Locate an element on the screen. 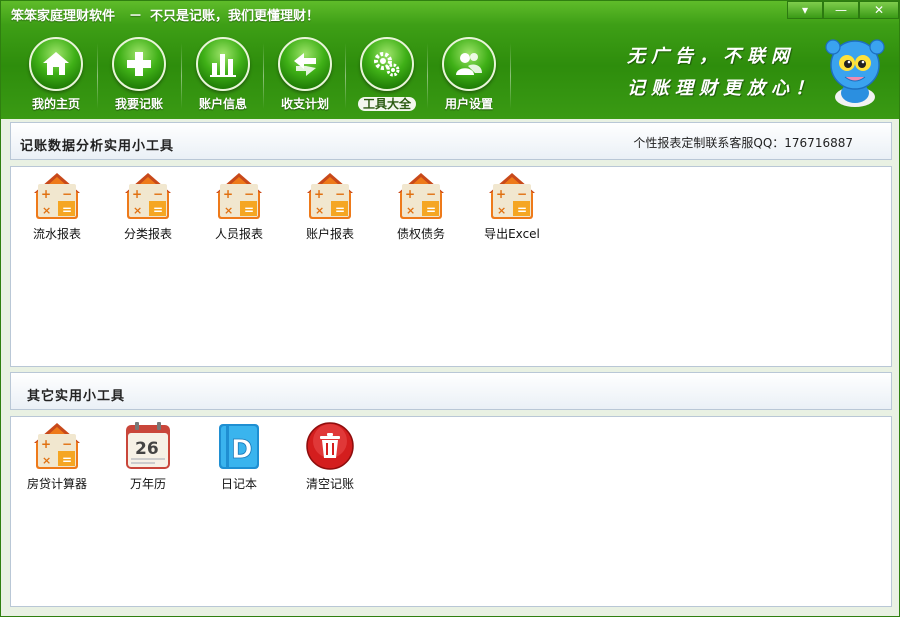 Image resolution: width=900 pixels, height=617 pixels. plus-icon is located at coordinates (139, 64).